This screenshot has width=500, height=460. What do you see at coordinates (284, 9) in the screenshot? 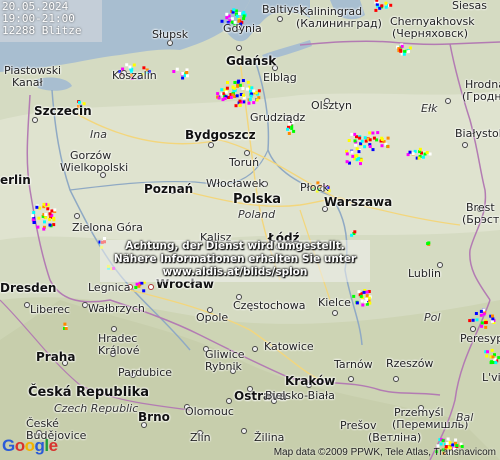
I see `label-baltiysk: Baltiysk` at bounding box center [284, 9].